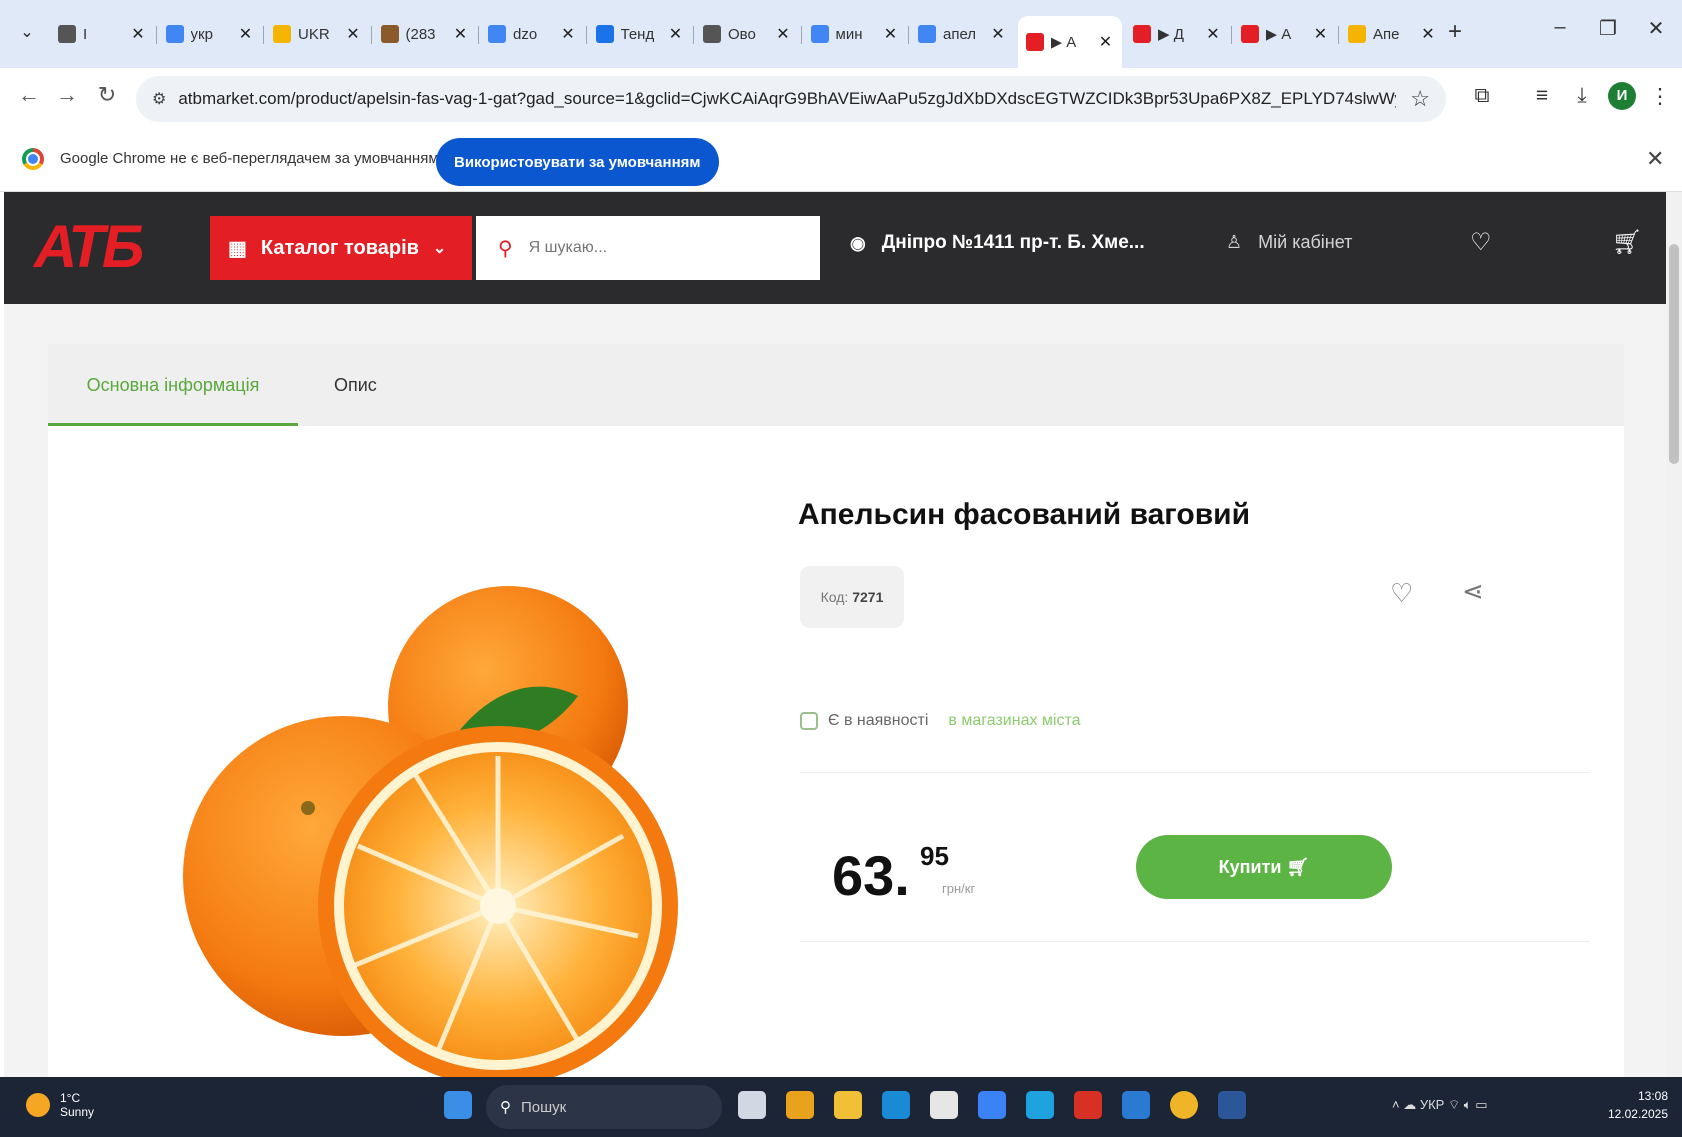  What do you see at coordinates (1655, 159) in the screenshot?
I see `infobar-close-icon: ✕` at bounding box center [1655, 159].